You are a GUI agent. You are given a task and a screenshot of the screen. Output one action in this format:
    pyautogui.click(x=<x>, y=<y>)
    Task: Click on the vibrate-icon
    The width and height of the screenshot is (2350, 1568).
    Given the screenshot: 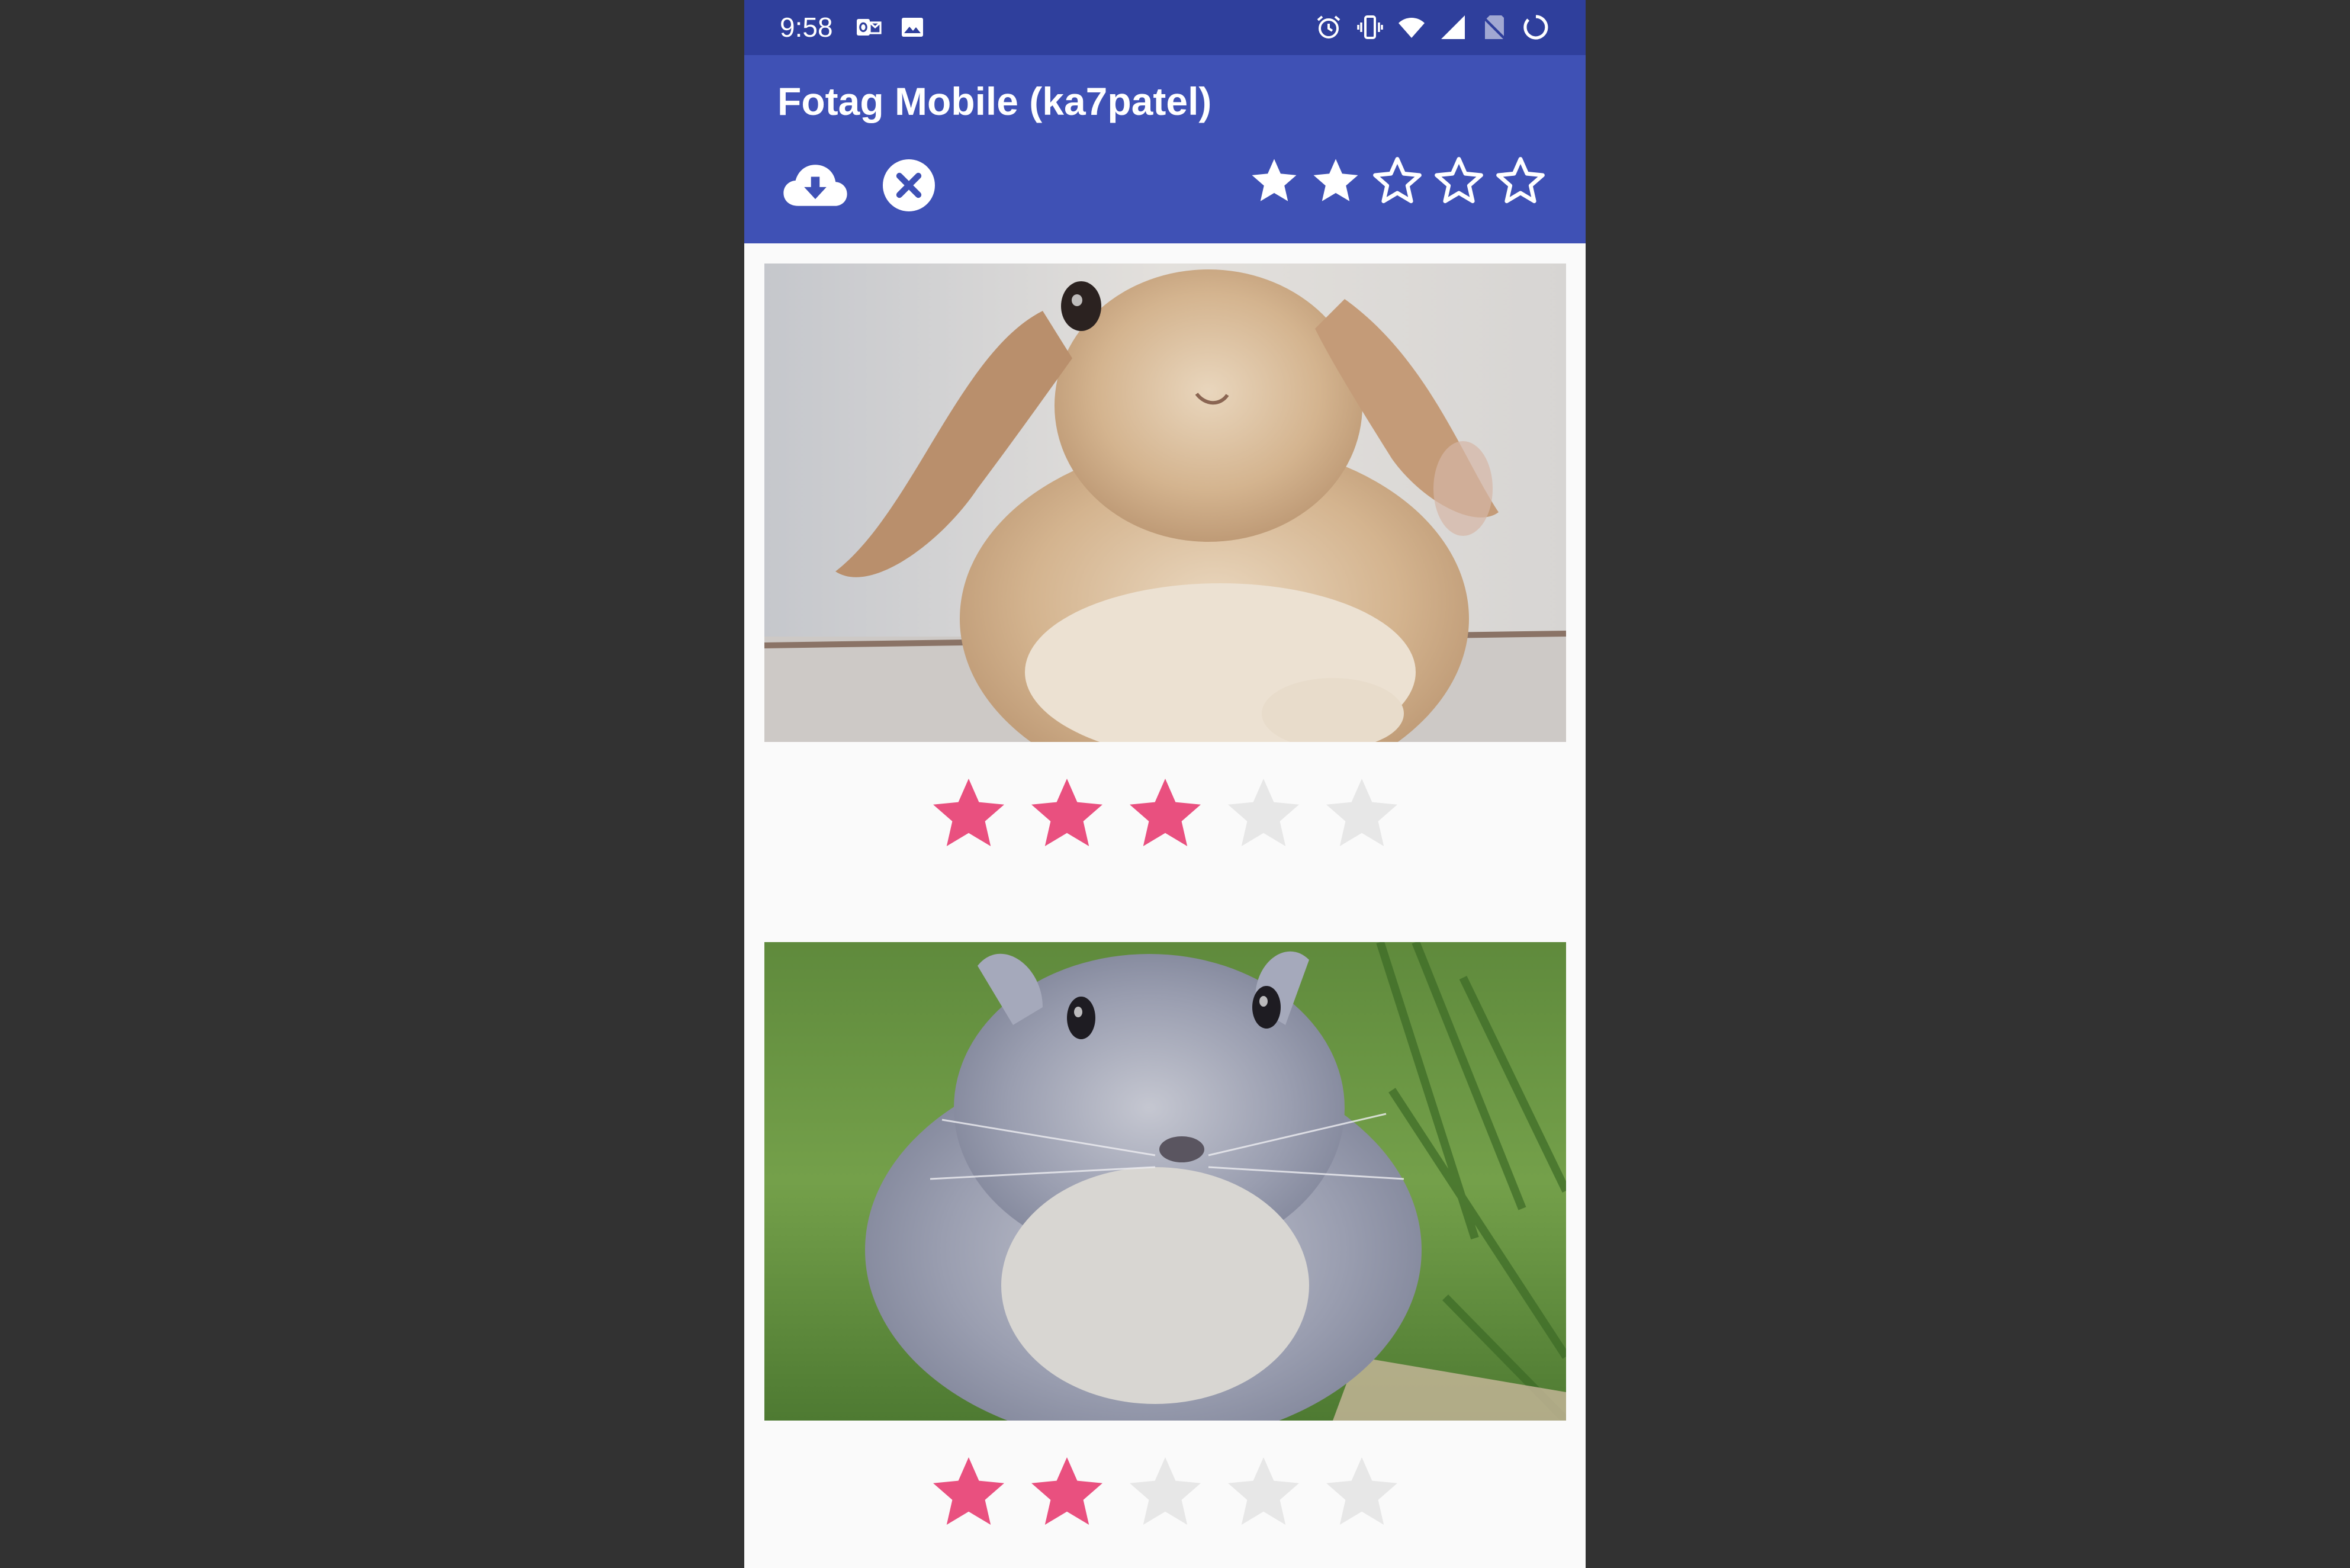 What is the action you would take?
    pyautogui.click(x=1370, y=27)
    